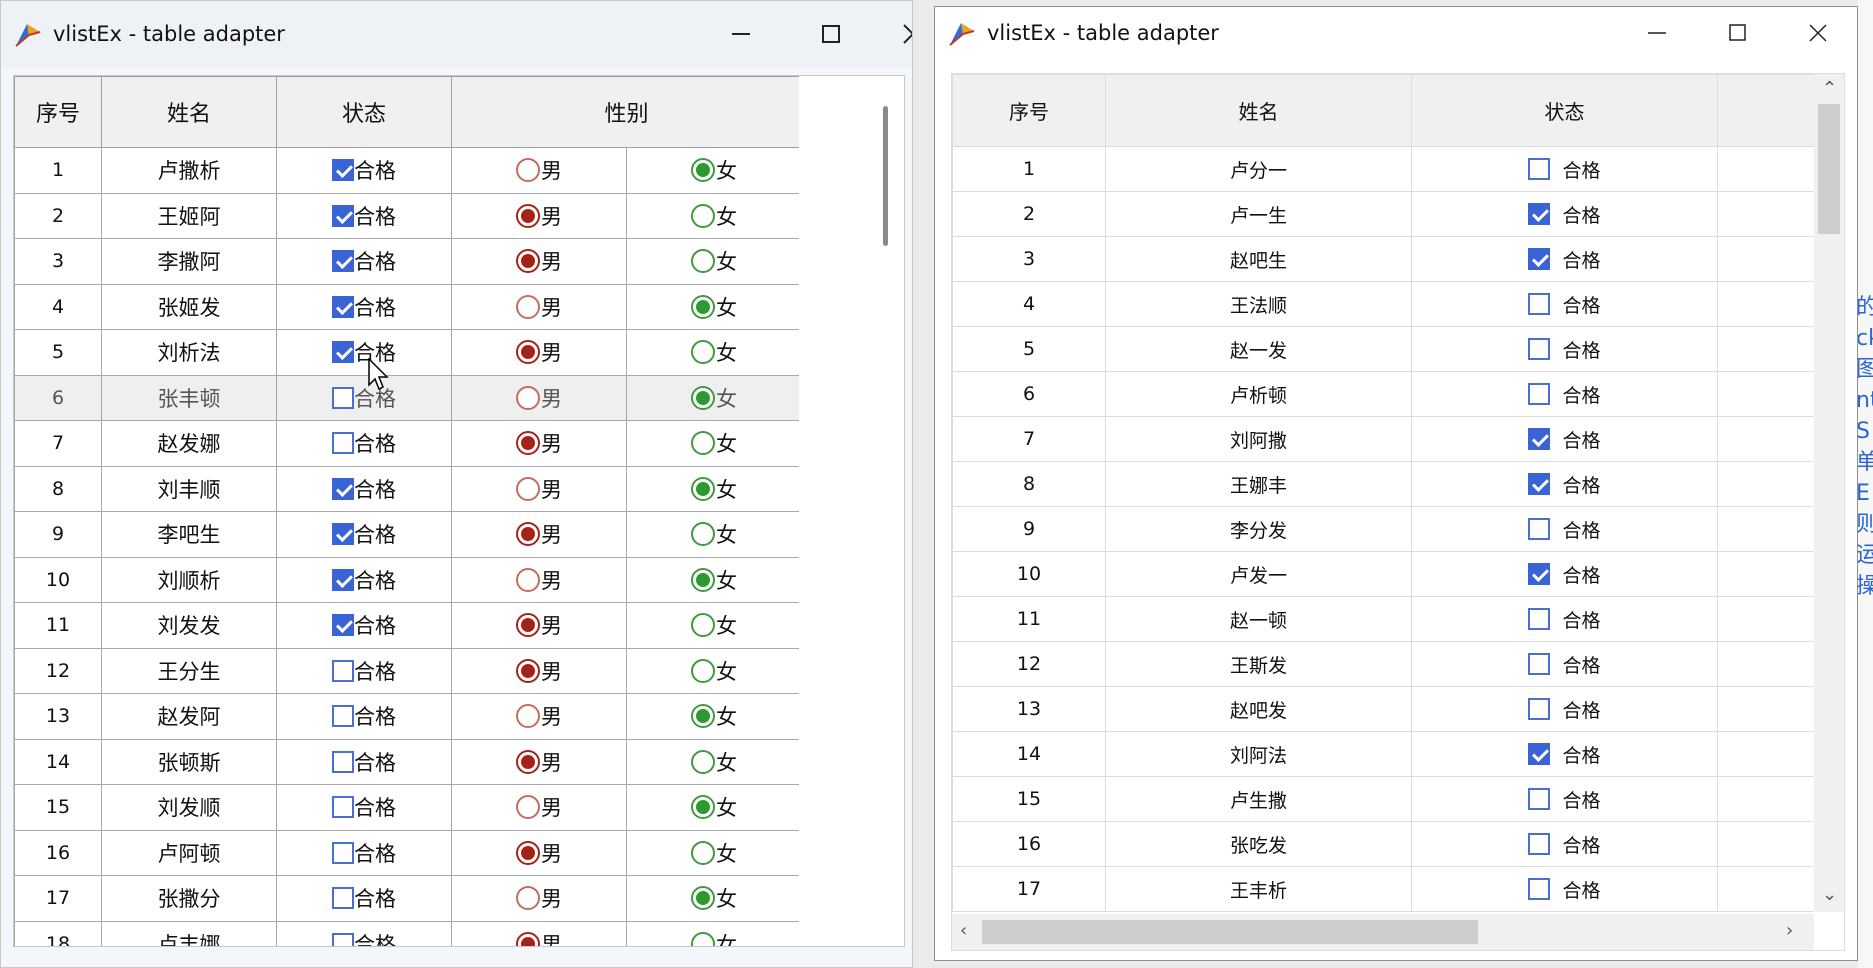 The width and height of the screenshot is (1873, 968). Describe the element at coordinates (408, 579) in the screenshot. I see `table-row: 10 刘顺析 合格 男 女` at that location.